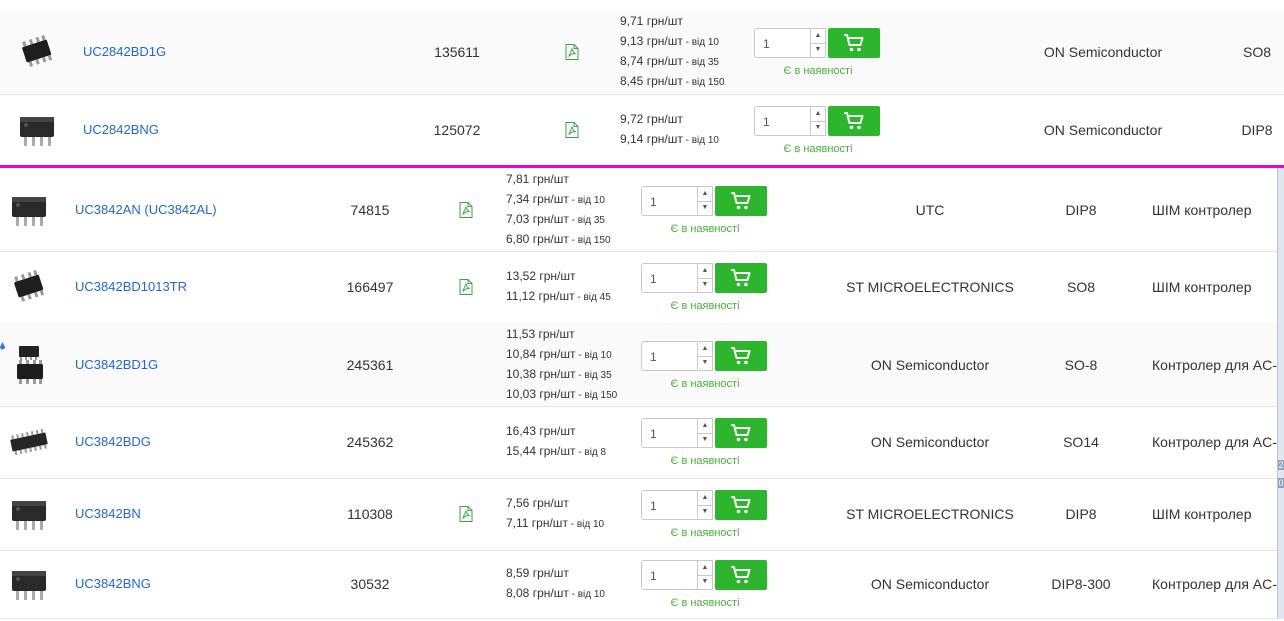 The image size is (1284, 621). I want to click on price-list: 8,59 грн/шт 8,08 грн/шт - від 10, so click(555, 584).